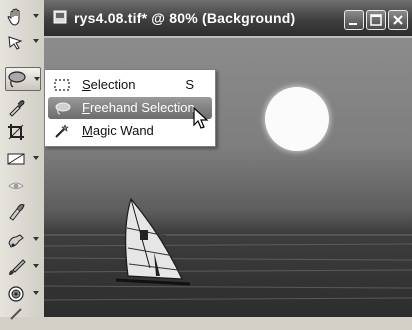  I want to click on crop-icon, so click(16, 132).